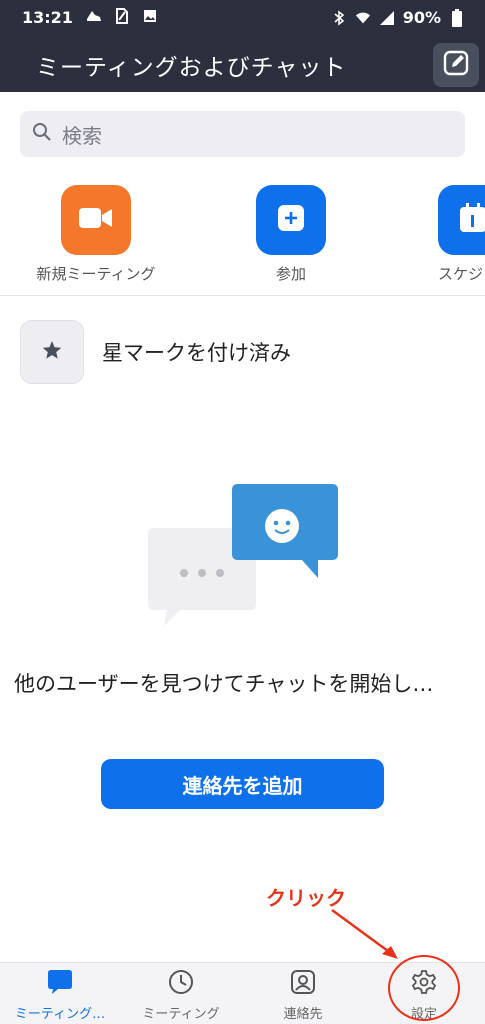 This screenshot has width=485, height=1024. I want to click on bluetooth-icon, so click(339, 17).